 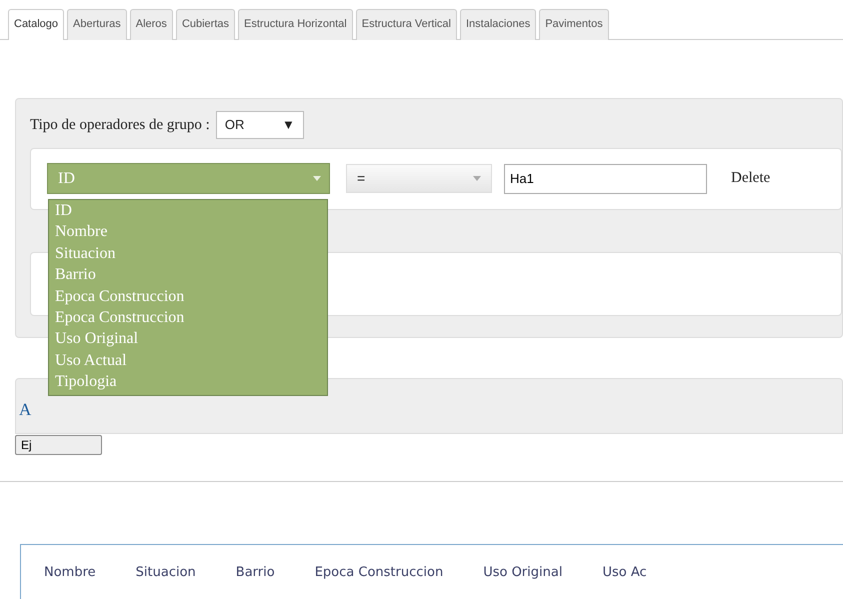 I want to click on column-header: Uso Original, so click(x=522, y=573).